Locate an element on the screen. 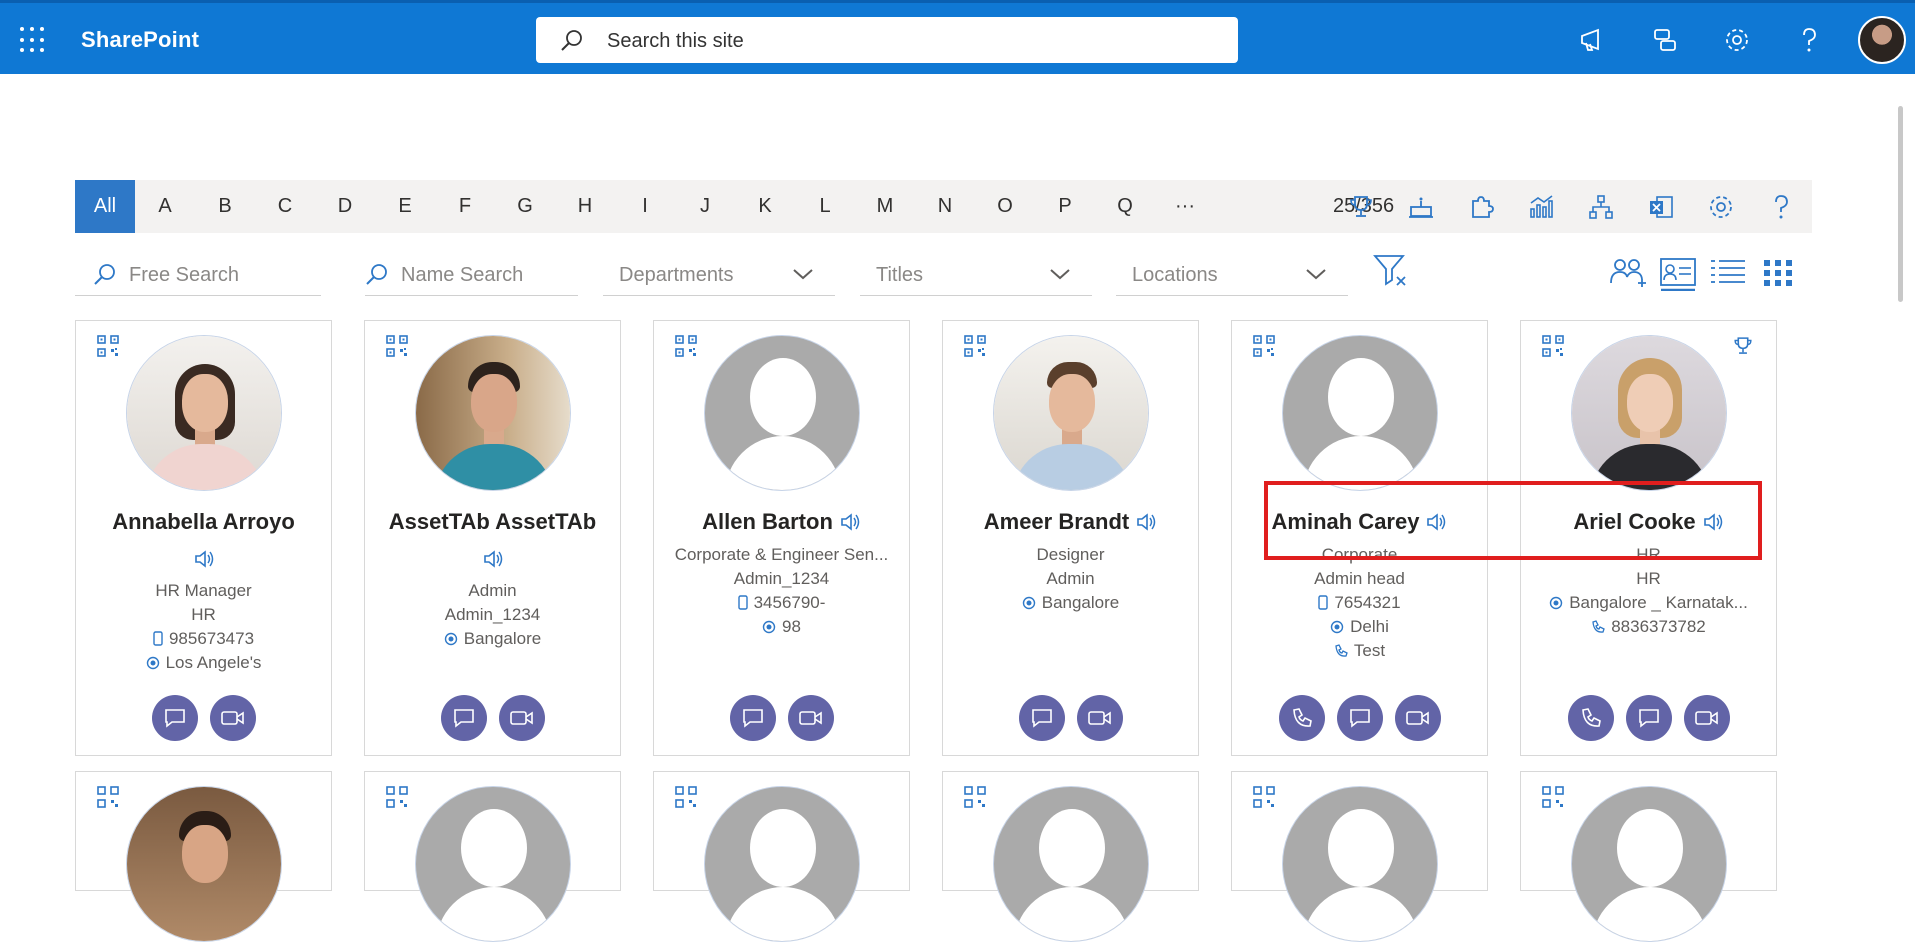  employee-name: Ameer Brandt is located at coordinates (1056, 521).